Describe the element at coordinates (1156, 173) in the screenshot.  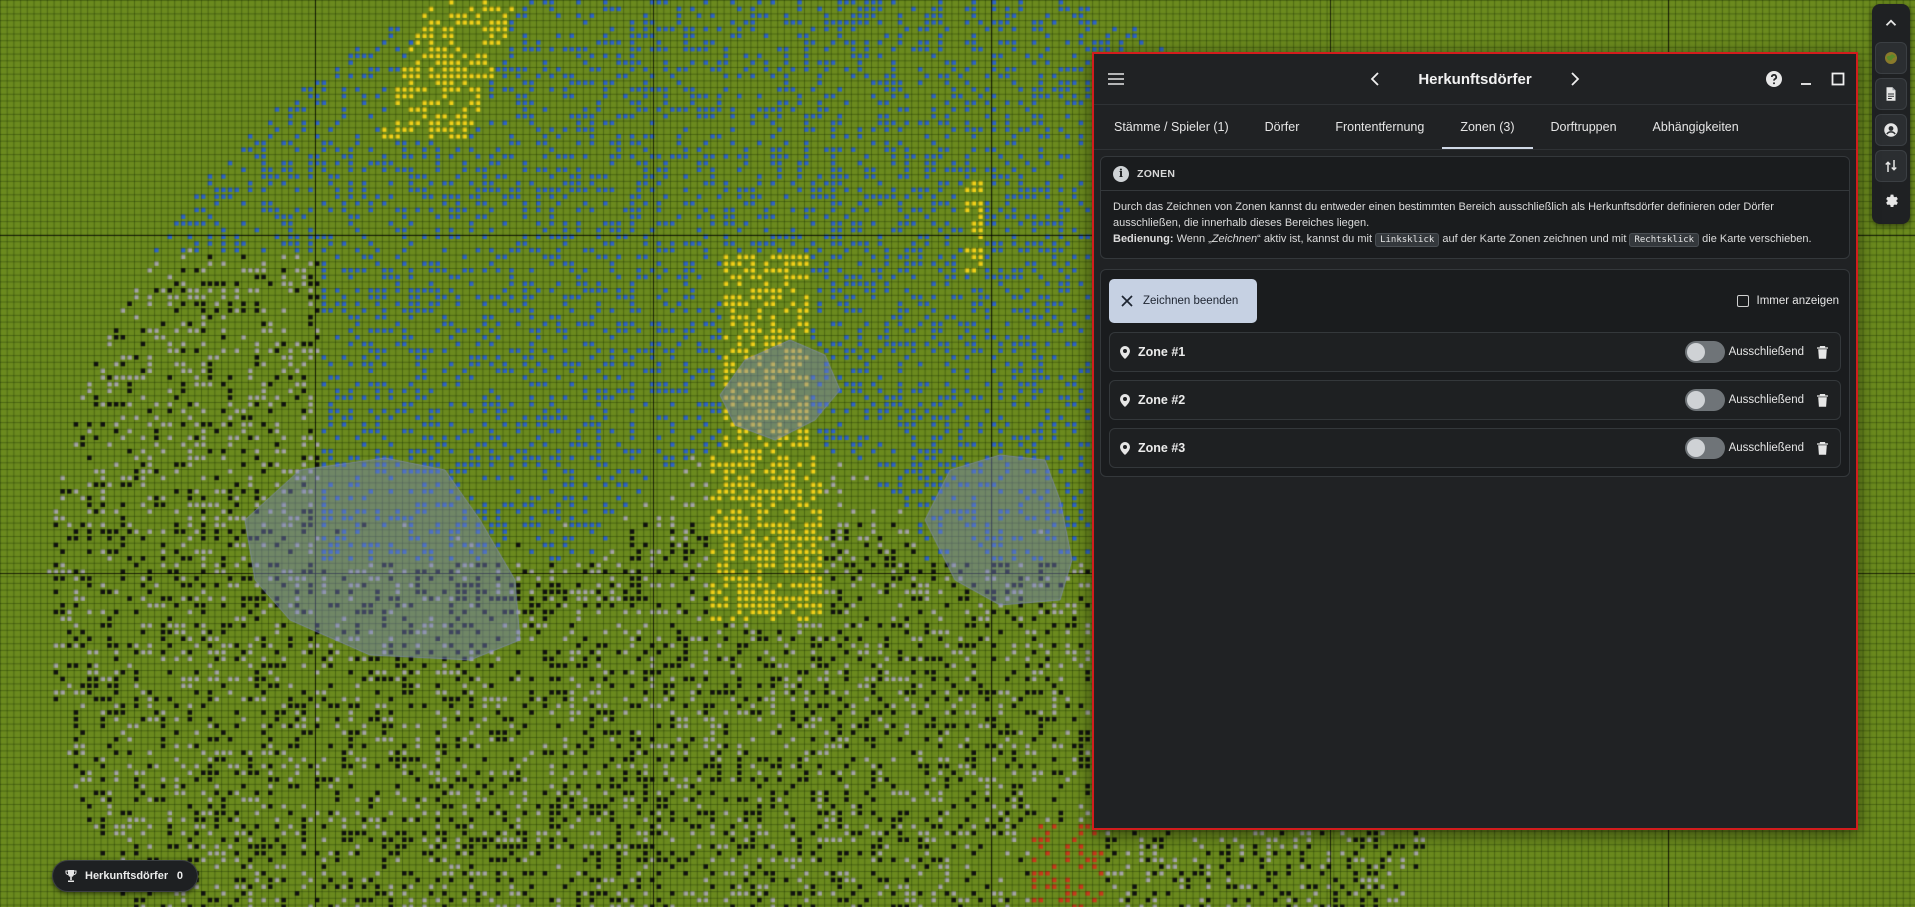
I see `info-card-title: ZONEN` at that location.